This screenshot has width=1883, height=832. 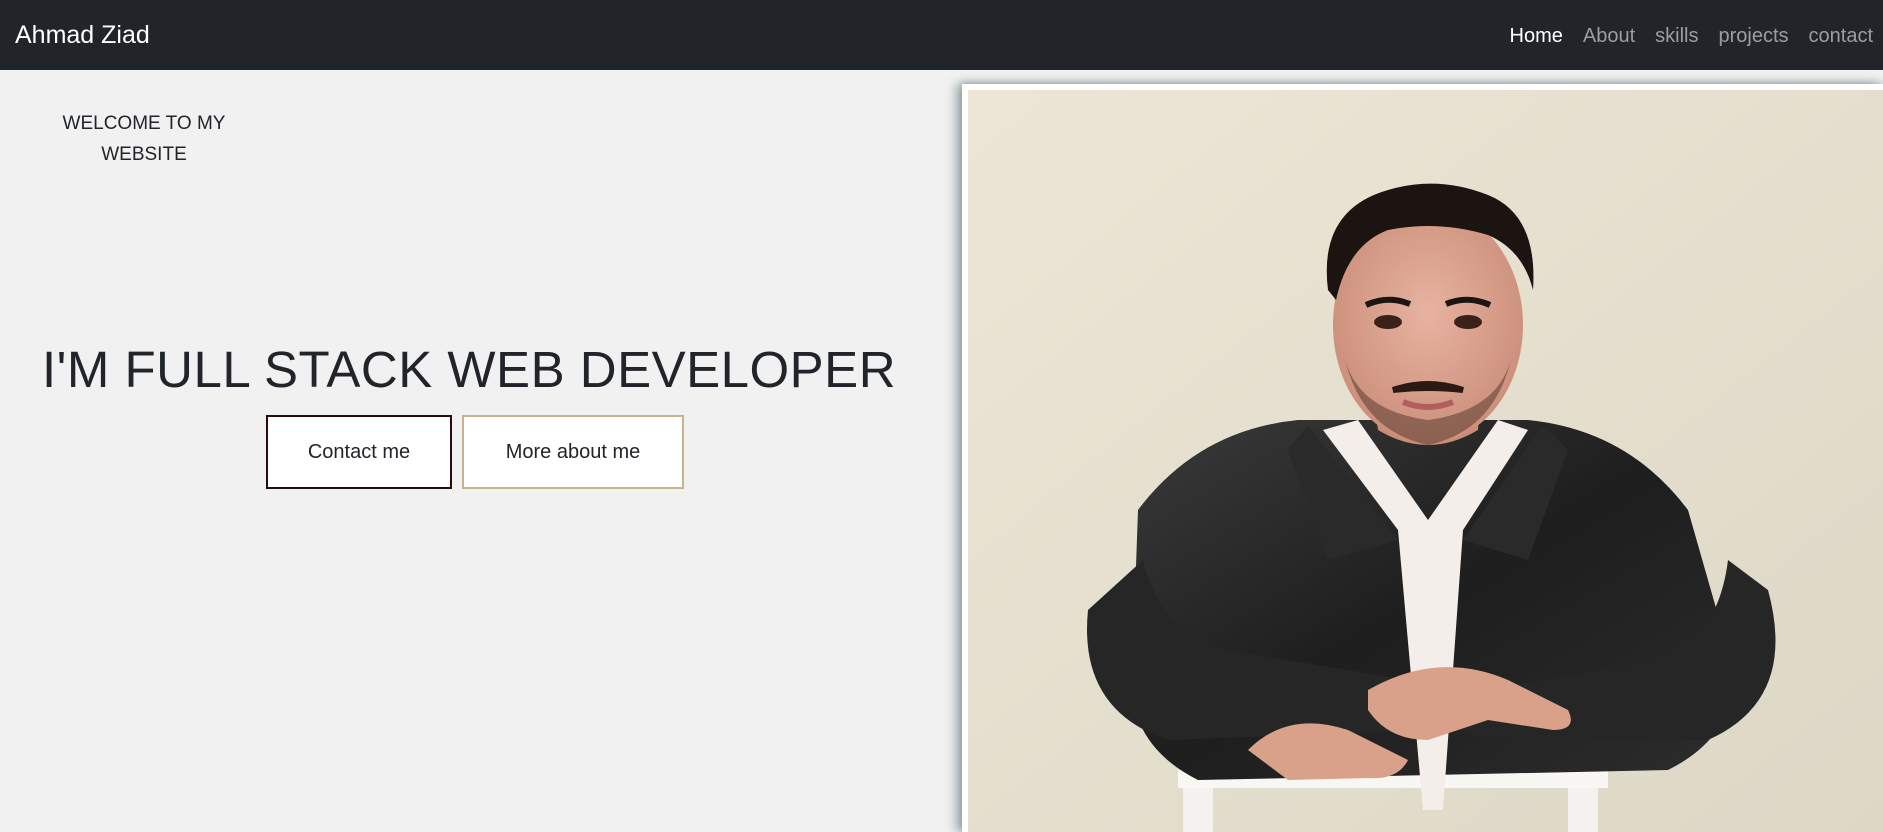 I want to click on nav-link-projects: projects, so click(x=1753, y=36).